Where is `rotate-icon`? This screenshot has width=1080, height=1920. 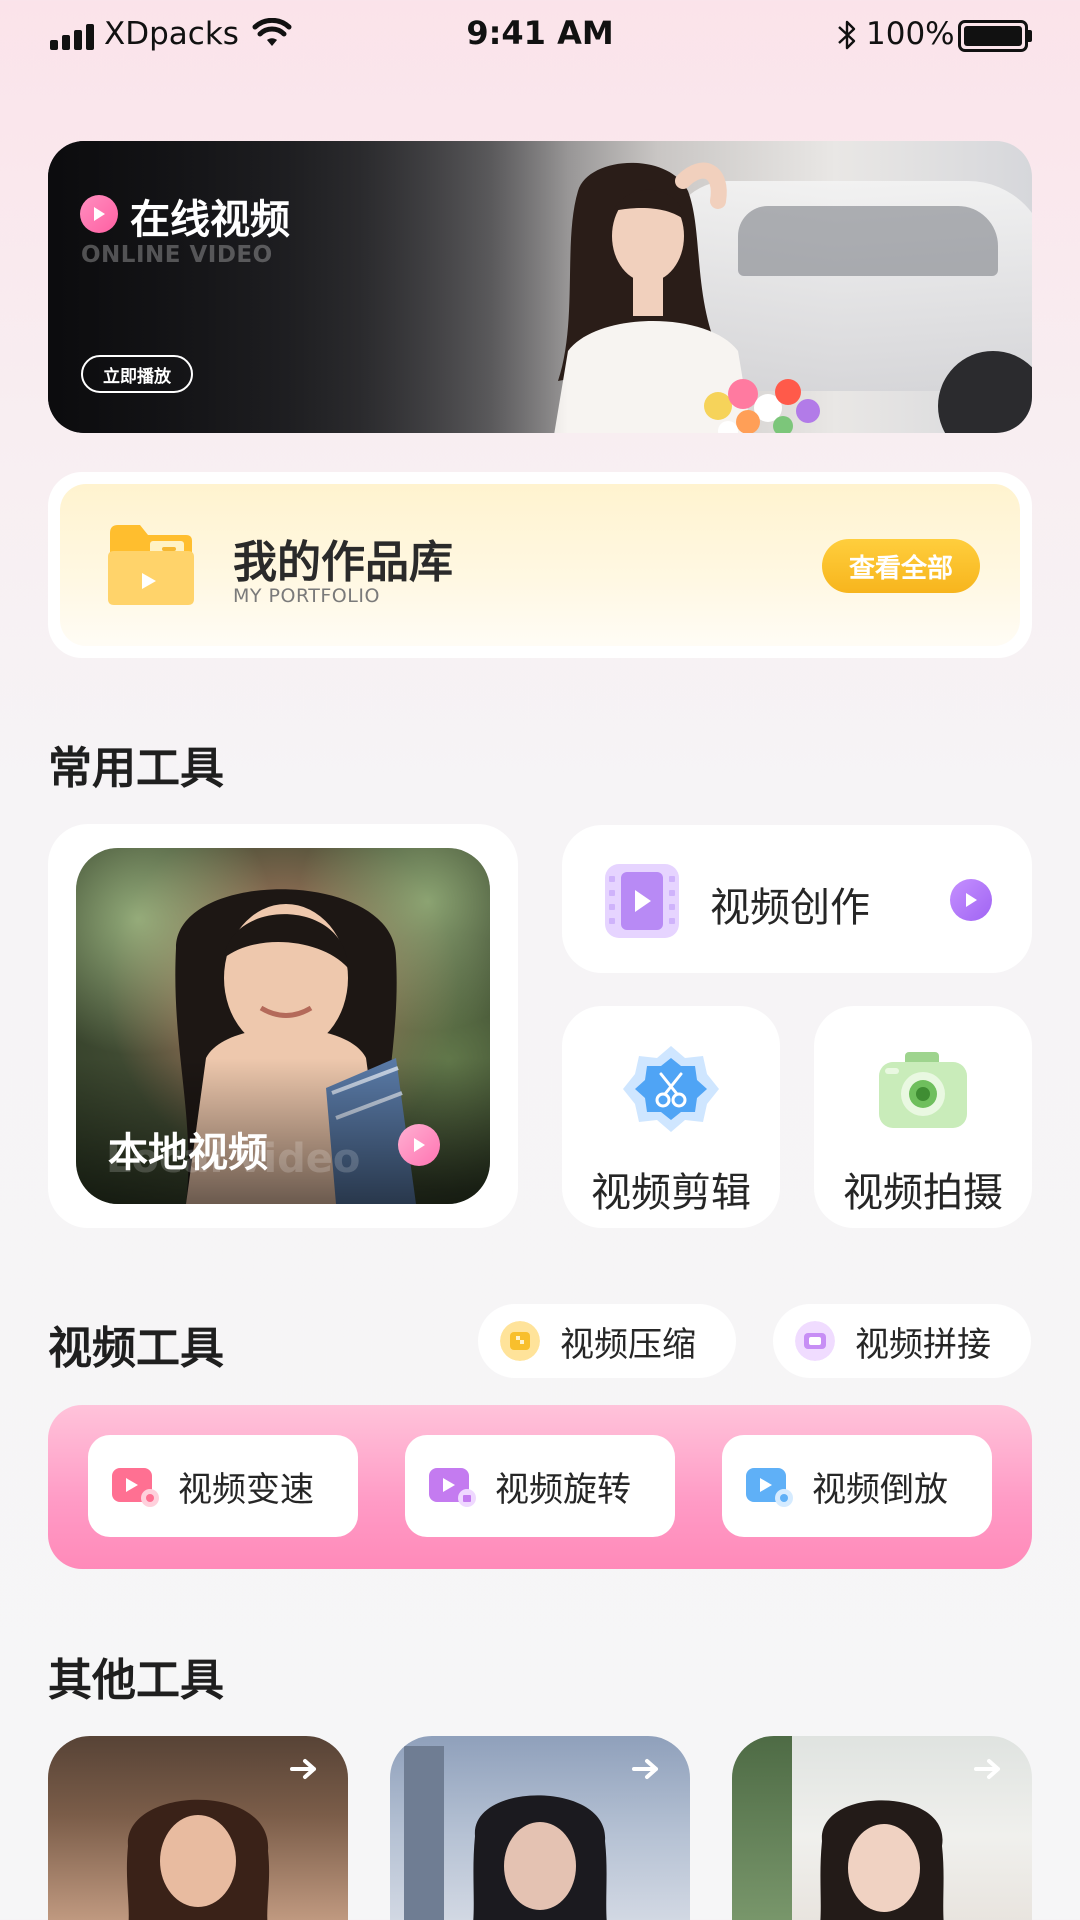 rotate-icon is located at coordinates (452, 1487).